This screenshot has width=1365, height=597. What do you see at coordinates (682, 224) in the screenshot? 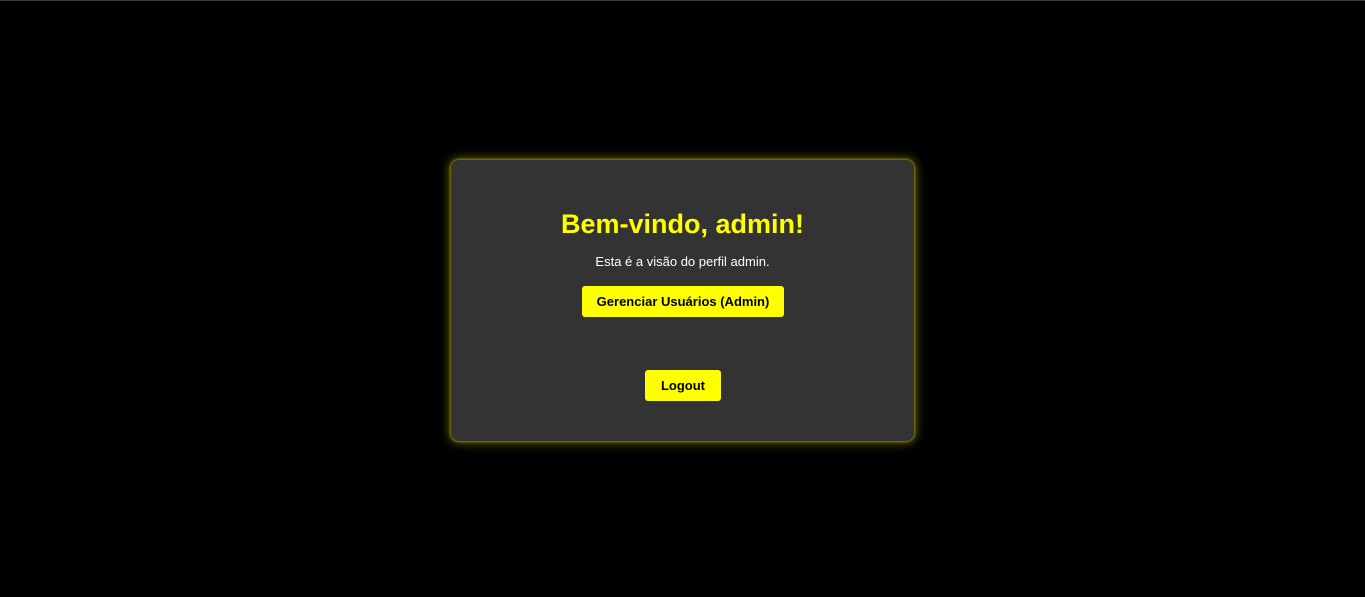
I see `page-title: Bem-vindo, admin!` at bounding box center [682, 224].